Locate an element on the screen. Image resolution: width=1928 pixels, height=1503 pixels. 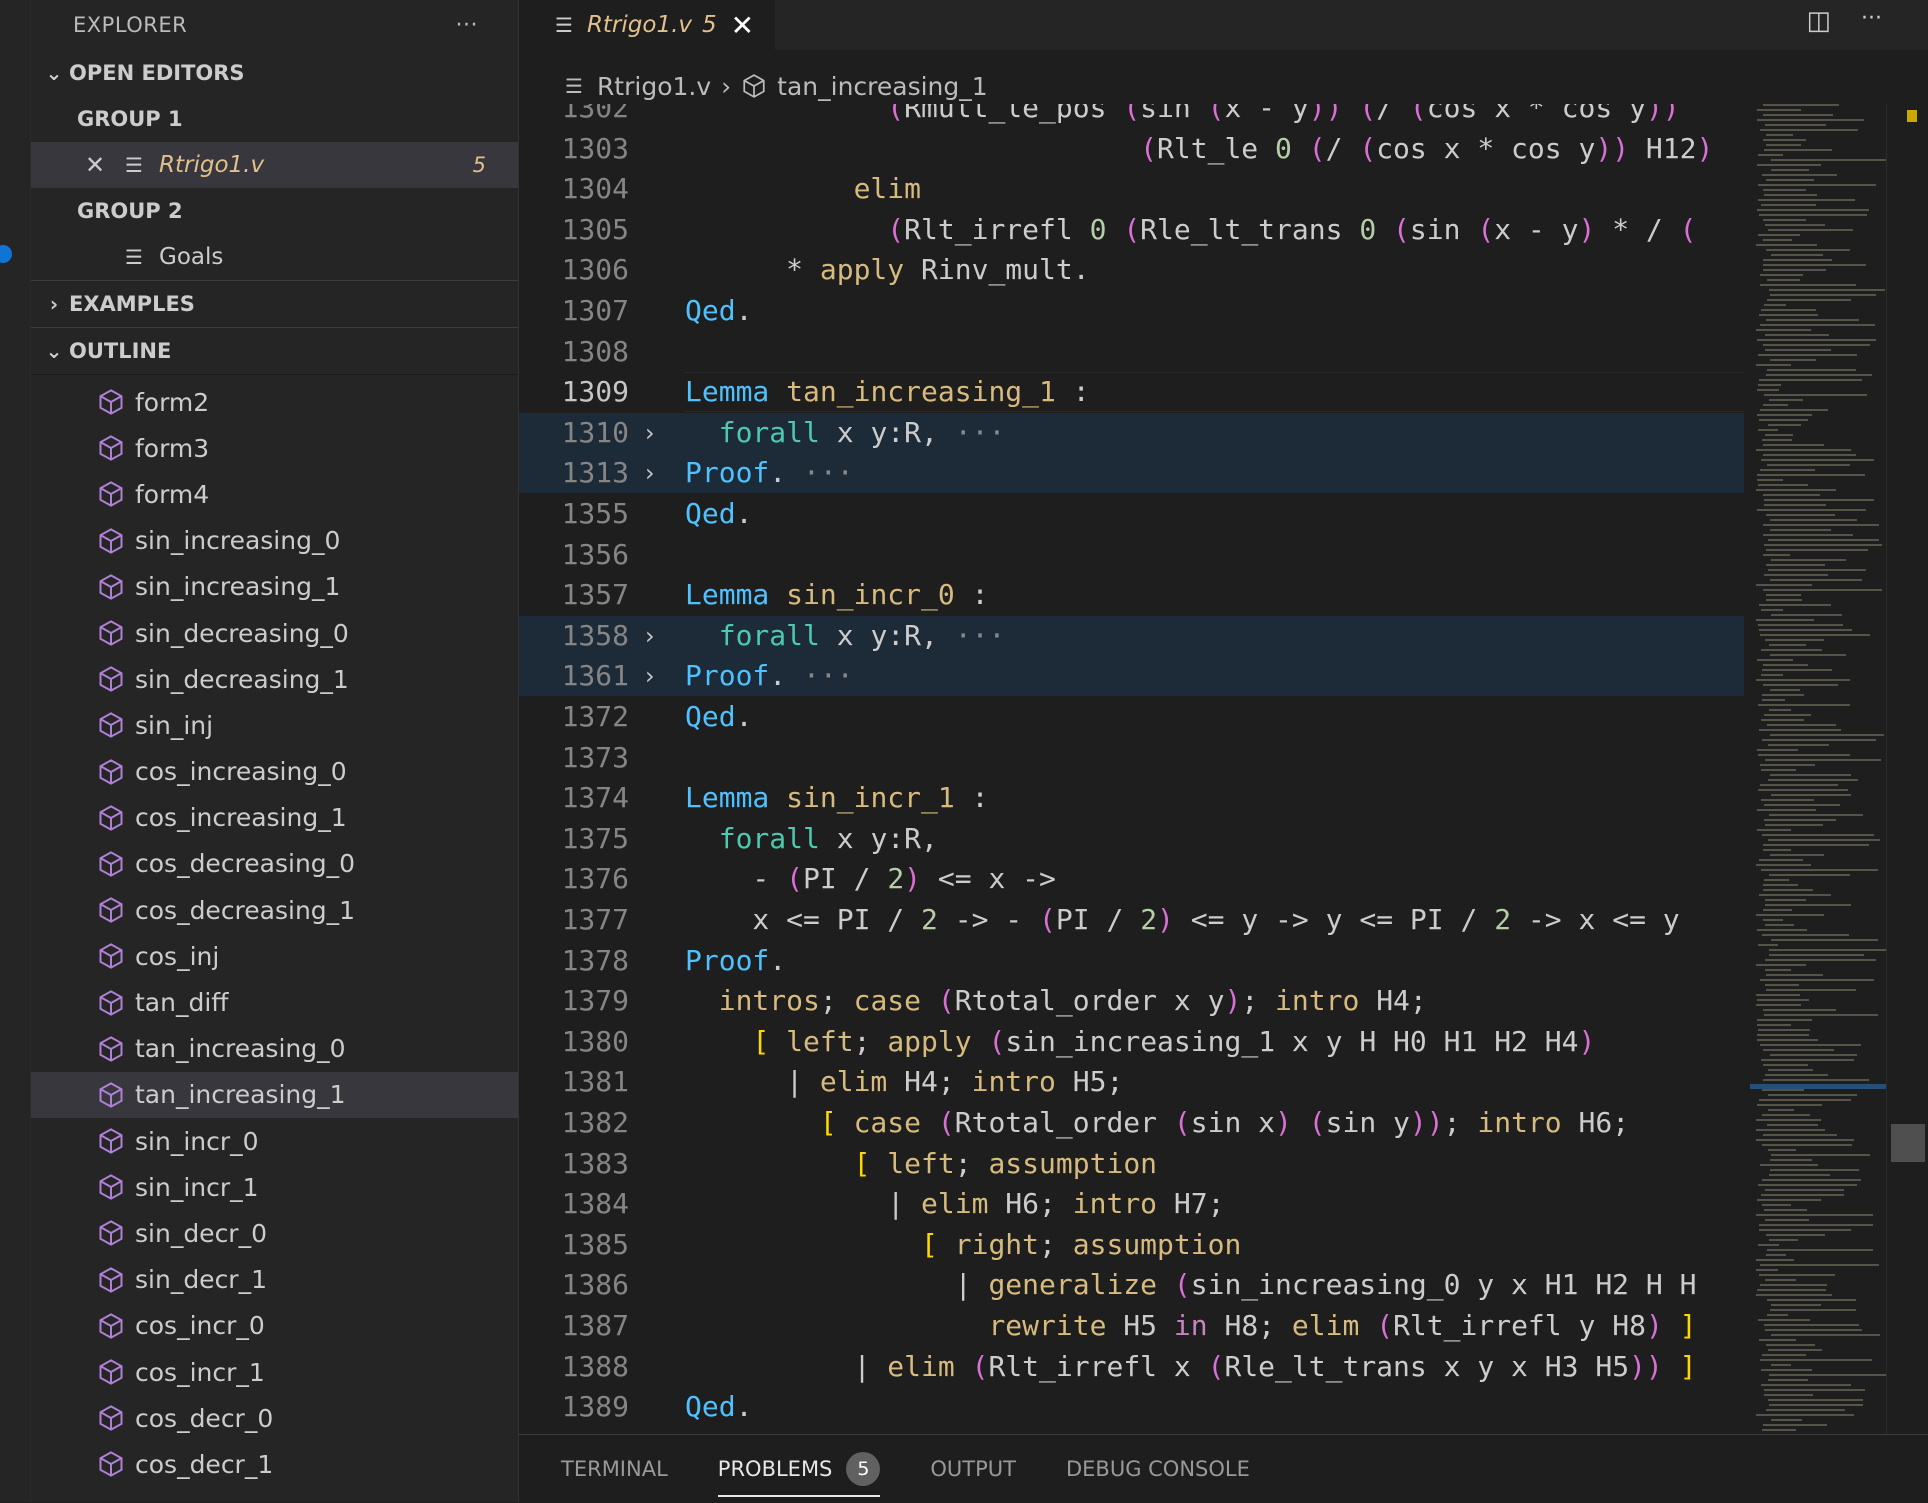
code-line: 1389 Qed. is located at coordinates (1131, 1407).